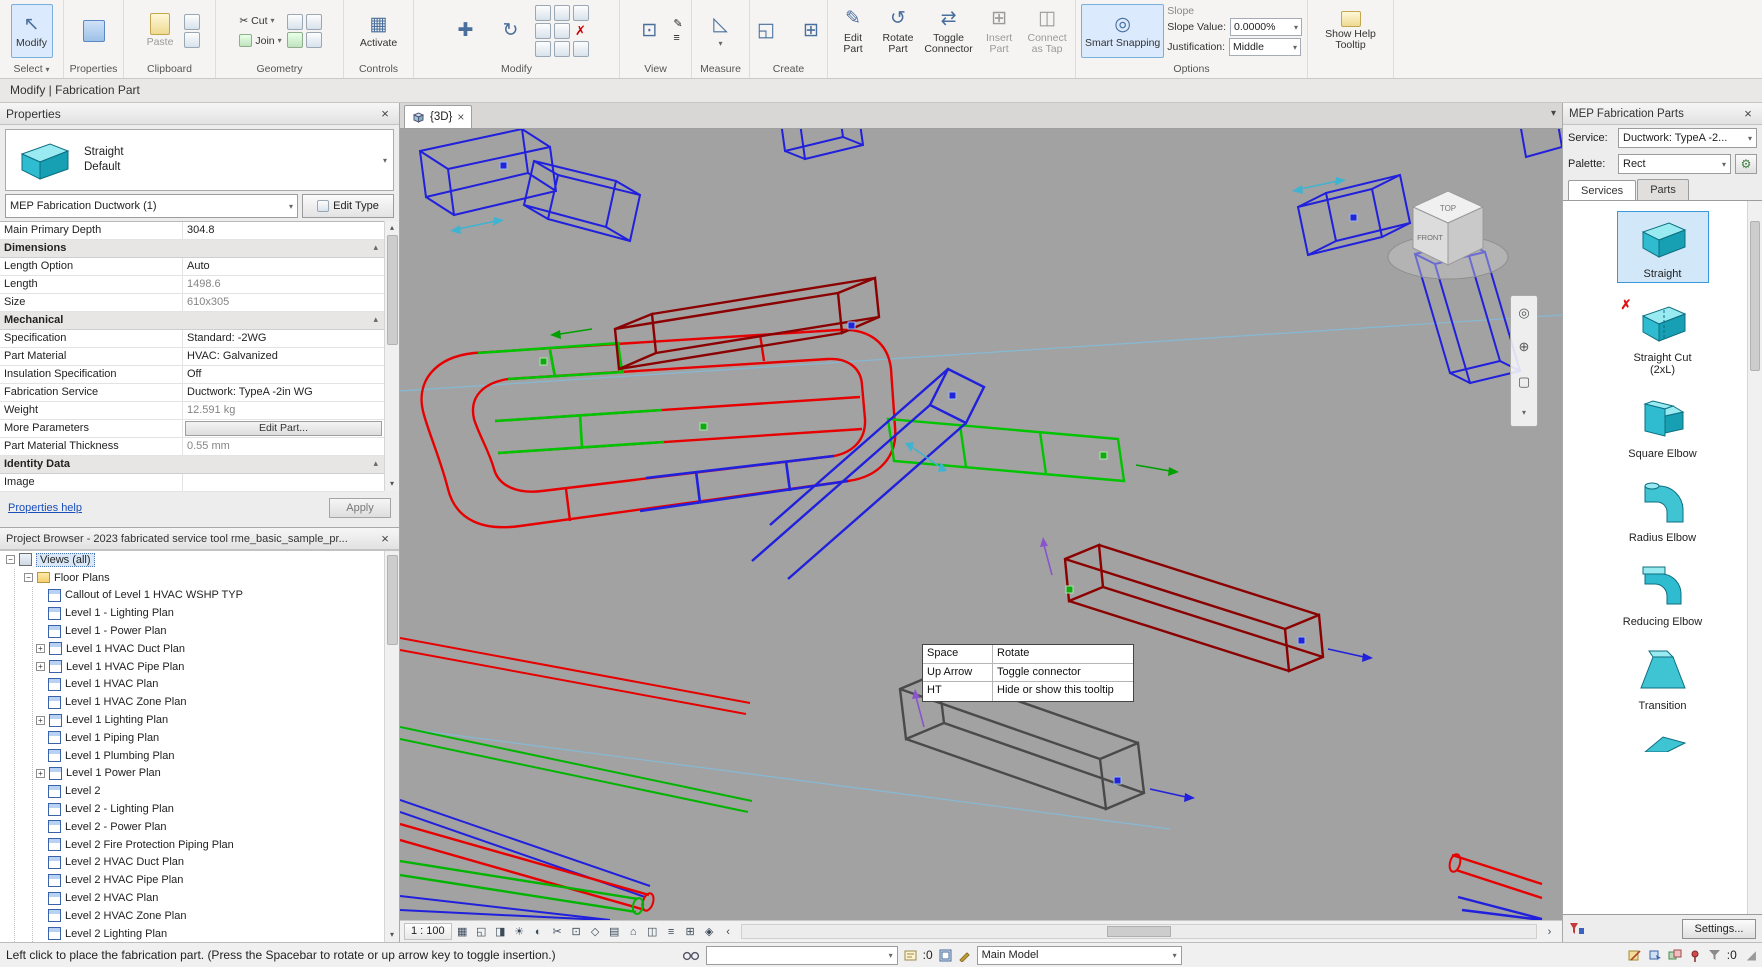 This screenshot has width=1762, height=967. What do you see at coordinates (391, 746) in the screenshot?
I see `browser-scrollbar: ▾` at bounding box center [391, 746].